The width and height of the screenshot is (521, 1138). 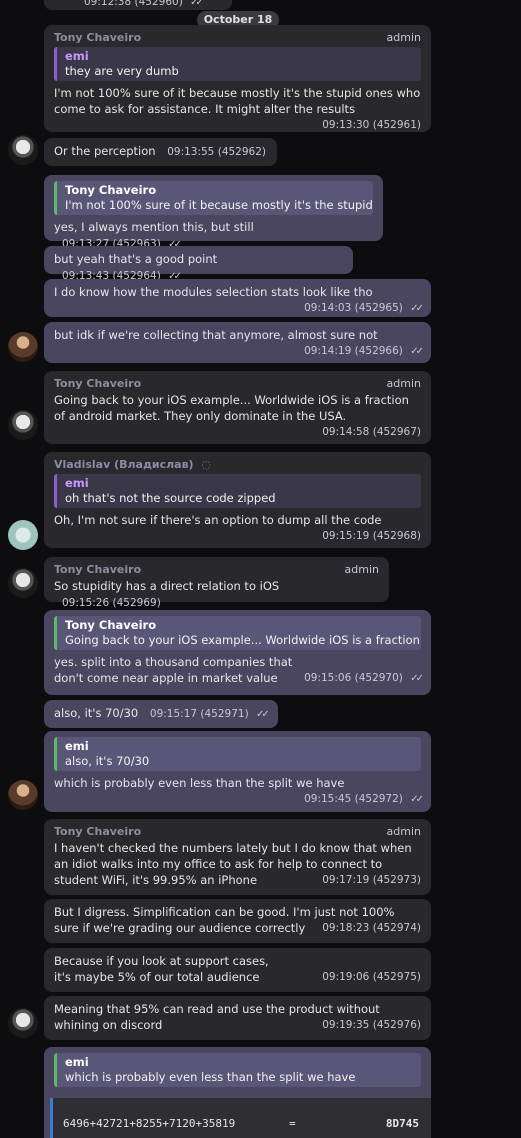 I want to click on sender-name: Vladislav (Владислав) ◌, so click(x=237, y=465).